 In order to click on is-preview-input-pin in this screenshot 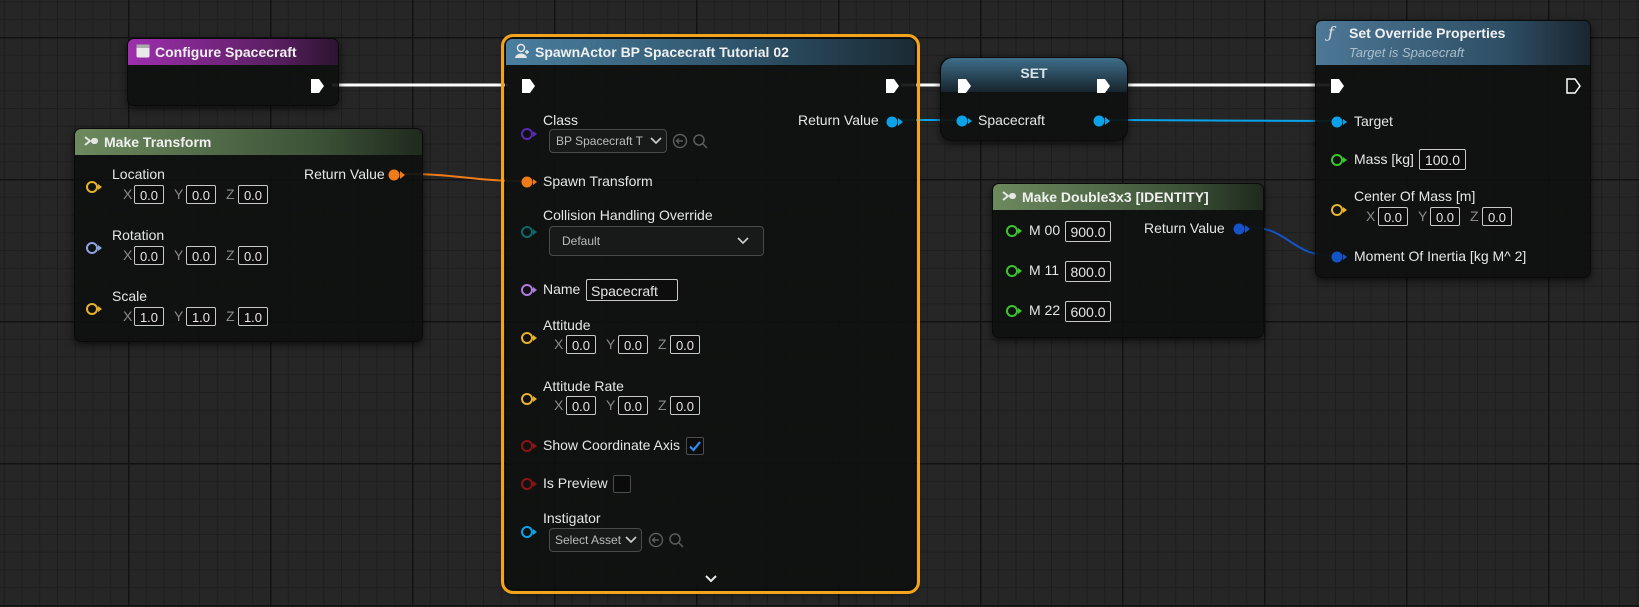, I will do `click(529, 484)`.